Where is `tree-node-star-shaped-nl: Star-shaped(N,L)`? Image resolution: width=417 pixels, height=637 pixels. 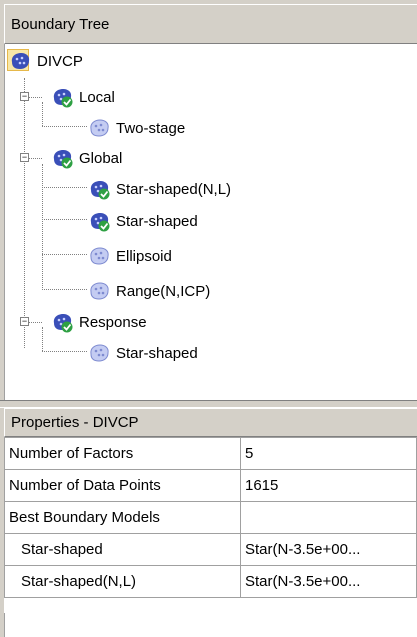 tree-node-star-shaped-nl: Star-shaped(N,L) is located at coordinates (159, 189).